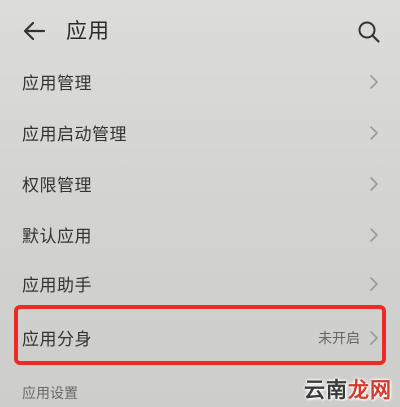  What do you see at coordinates (88, 31) in the screenshot?
I see `page-title: 应用` at bounding box center [88, 31].